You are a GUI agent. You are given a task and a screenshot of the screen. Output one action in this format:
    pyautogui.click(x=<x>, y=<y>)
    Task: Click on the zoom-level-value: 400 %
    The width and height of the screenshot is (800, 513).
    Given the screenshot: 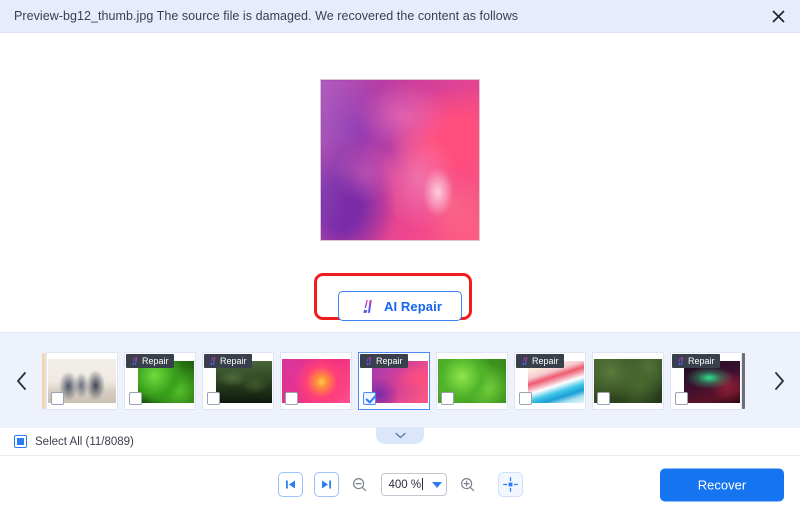 What is the action you would take?
    pyautogui.click(x=406, y=484)
    